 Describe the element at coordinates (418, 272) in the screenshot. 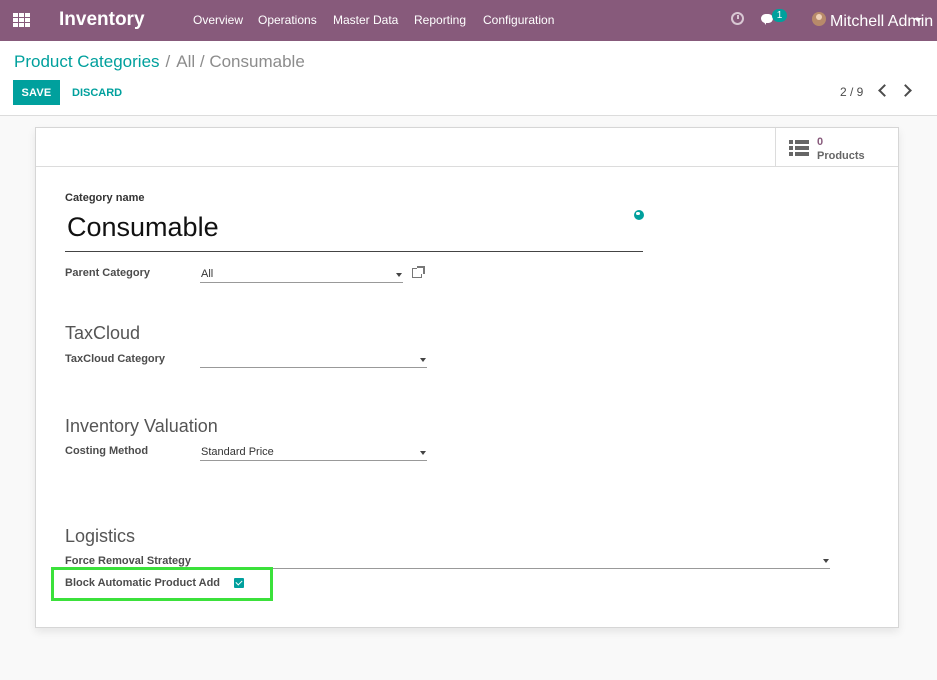

I see `external-link-icon` at that location.